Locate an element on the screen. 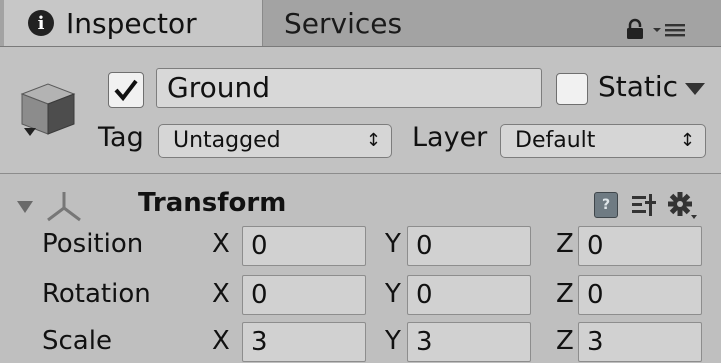  scale-x-field: 3 is located at coordinates (304, 342).